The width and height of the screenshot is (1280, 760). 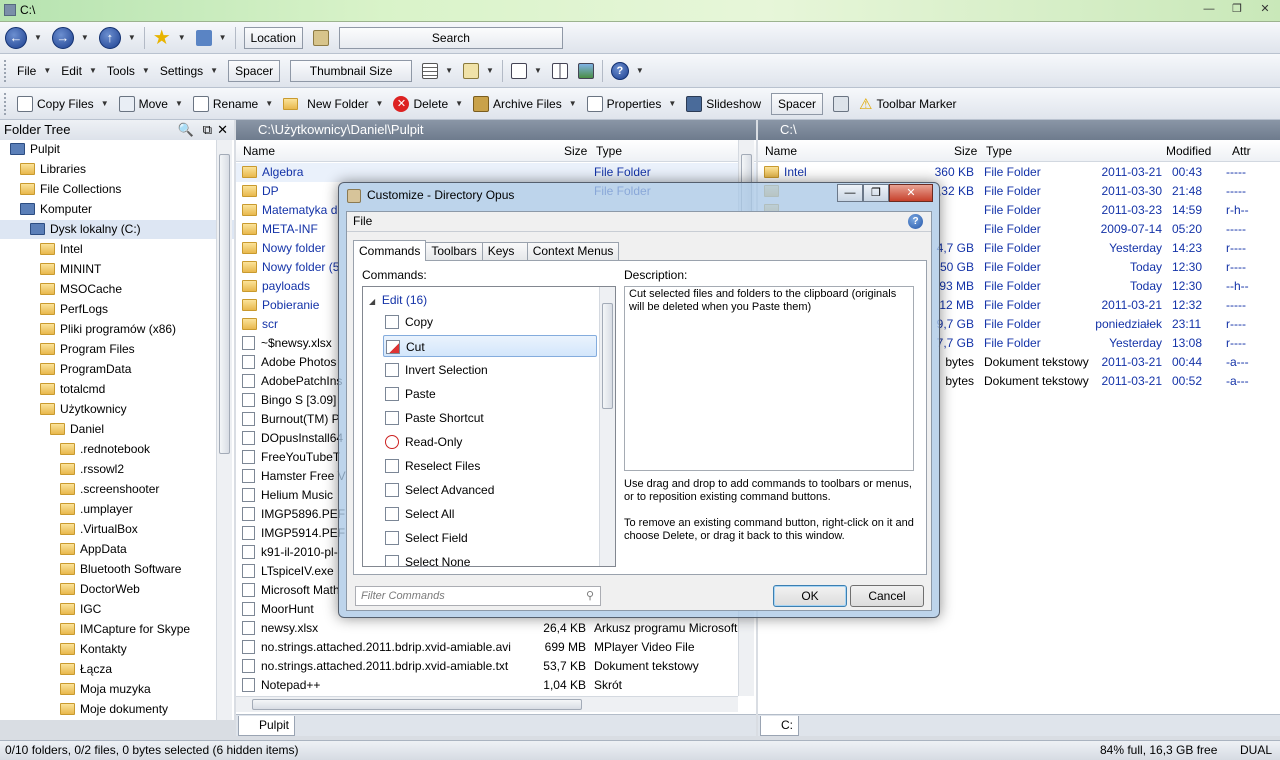 What do you see at coordinates (454, 251) in the screenshot?
I see `tab-toolbars: Toolbars` at bounding box center [454, 251].